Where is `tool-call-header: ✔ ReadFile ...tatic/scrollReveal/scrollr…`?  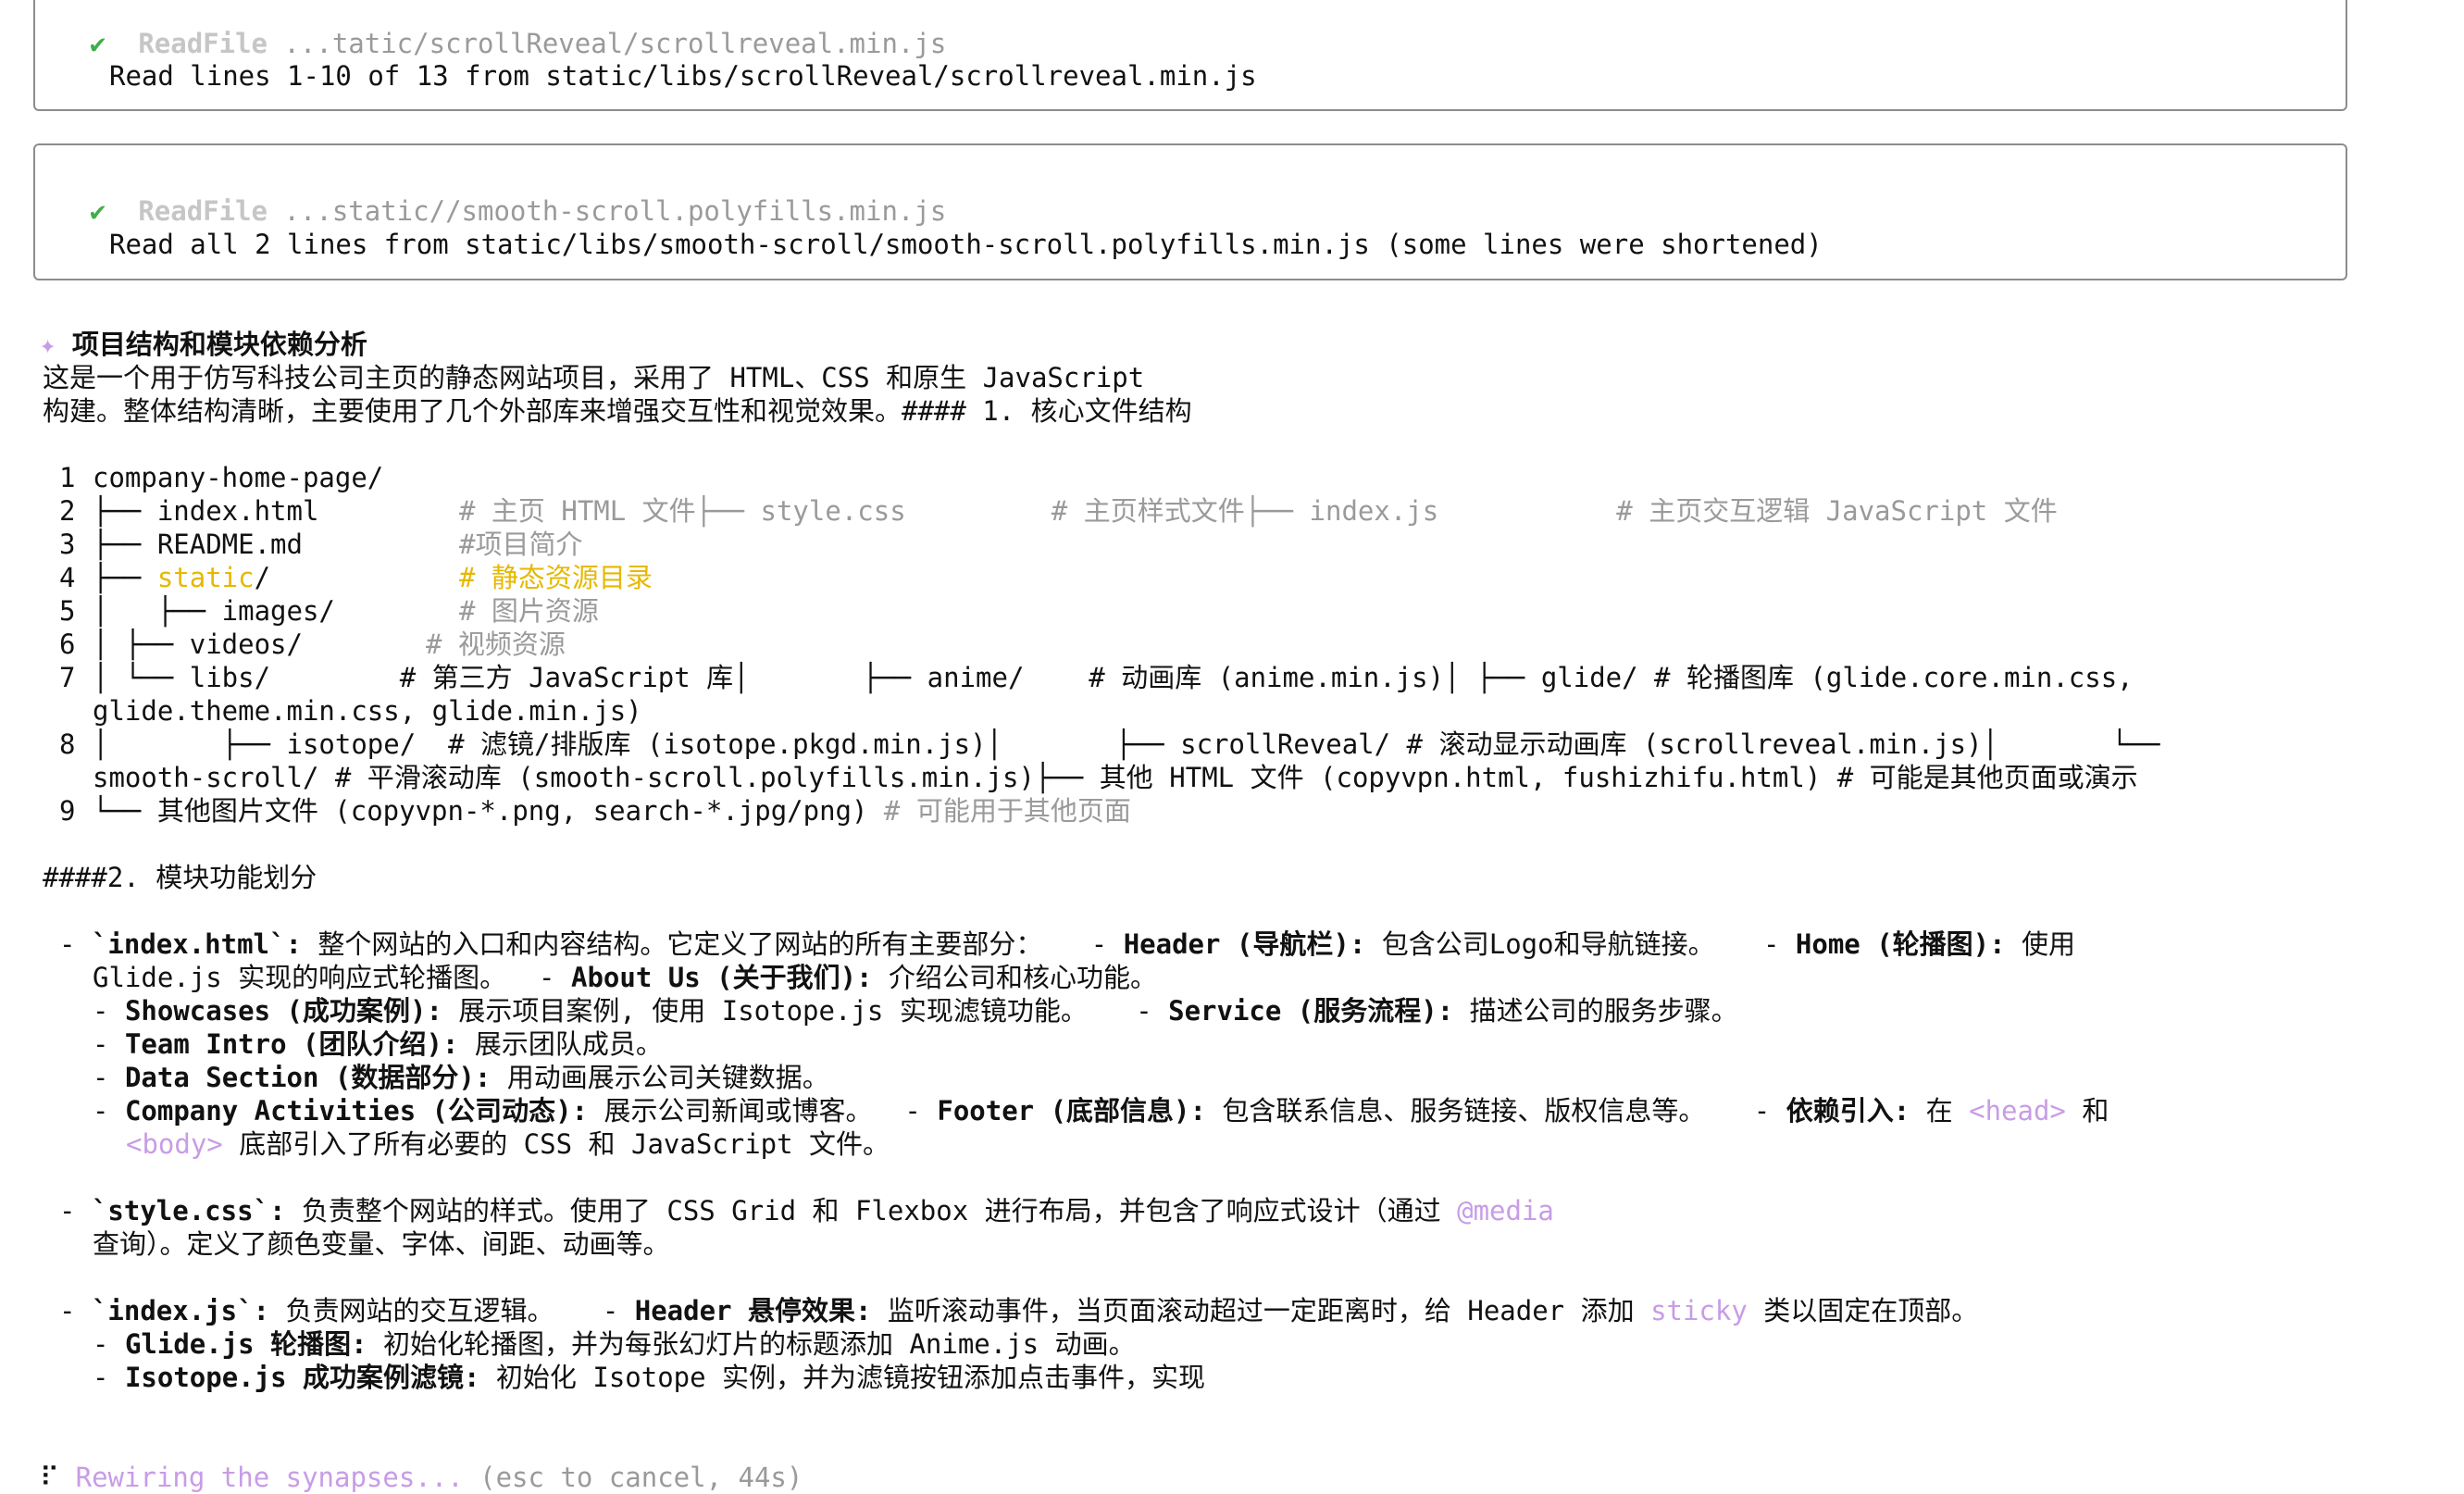 tool-call-header: ✔ ReadFile ...tatic/scrollReveal/scrollr… is located at coordinates (501, 30).